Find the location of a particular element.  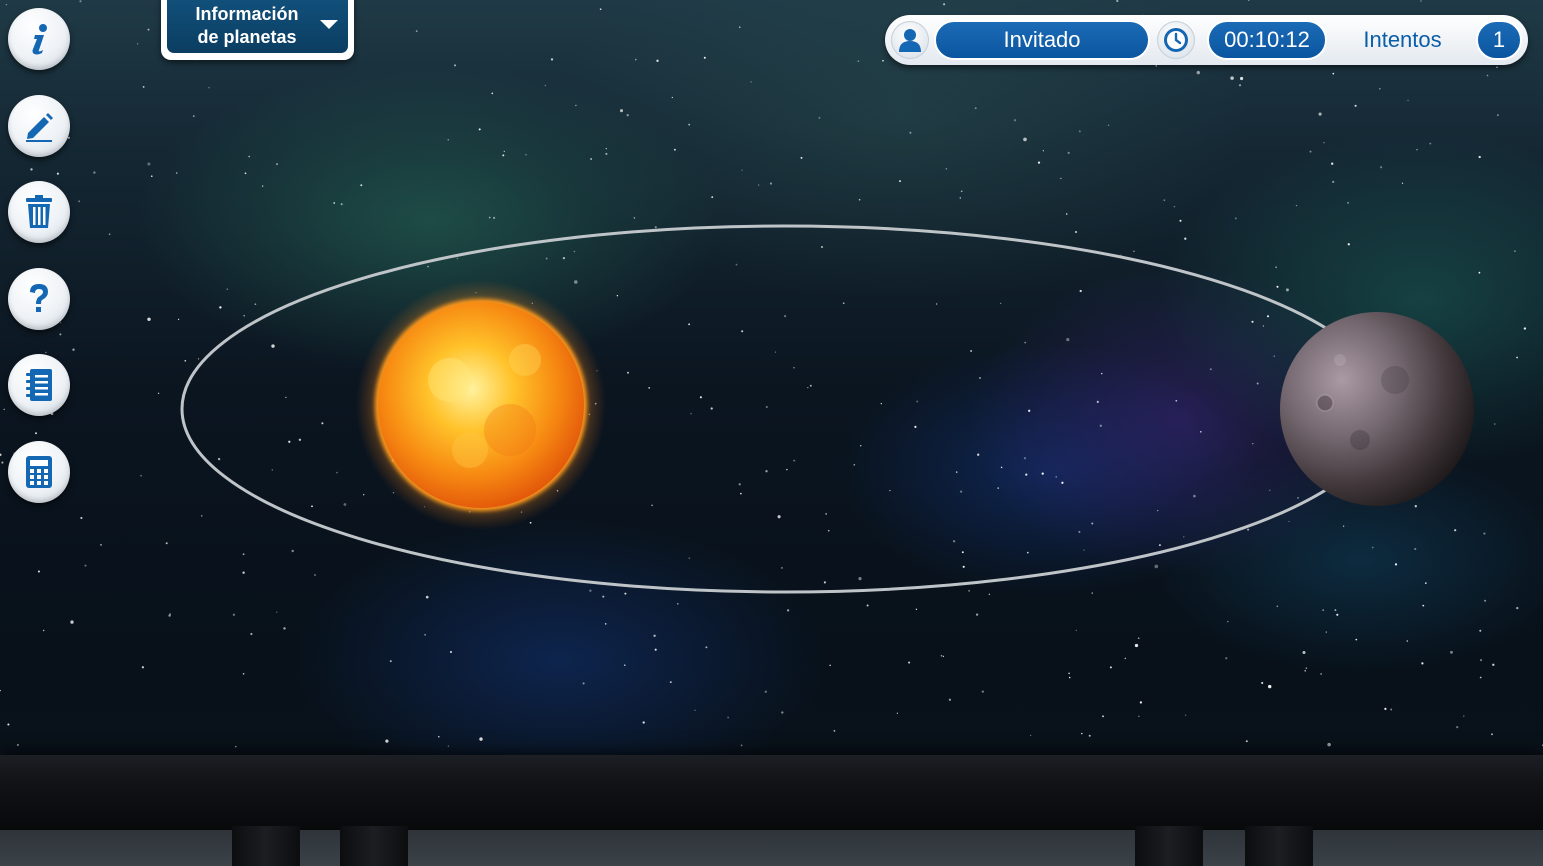

calculator-button is located at coordinates (39, 472).